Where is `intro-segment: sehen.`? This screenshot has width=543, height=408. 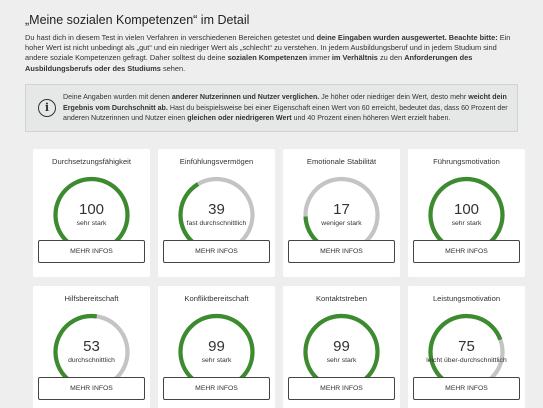 intro-segment: sehen. is located at coordinates (173, 68).